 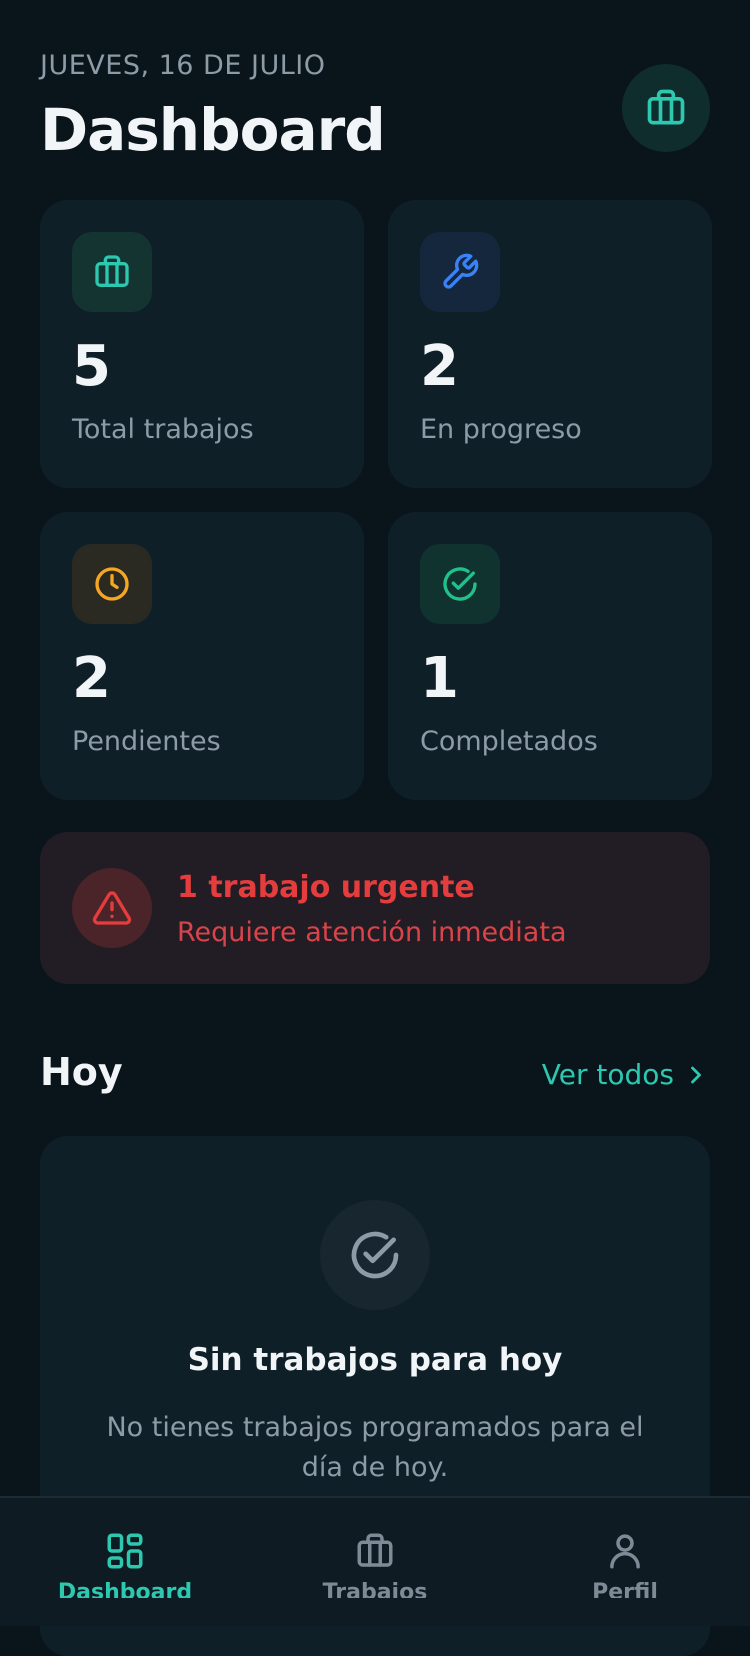 What do you see at coordinates (125, 1589) in the screenshot?
I see `tab-label: Dashboard` at bounding box center [125, 1589].